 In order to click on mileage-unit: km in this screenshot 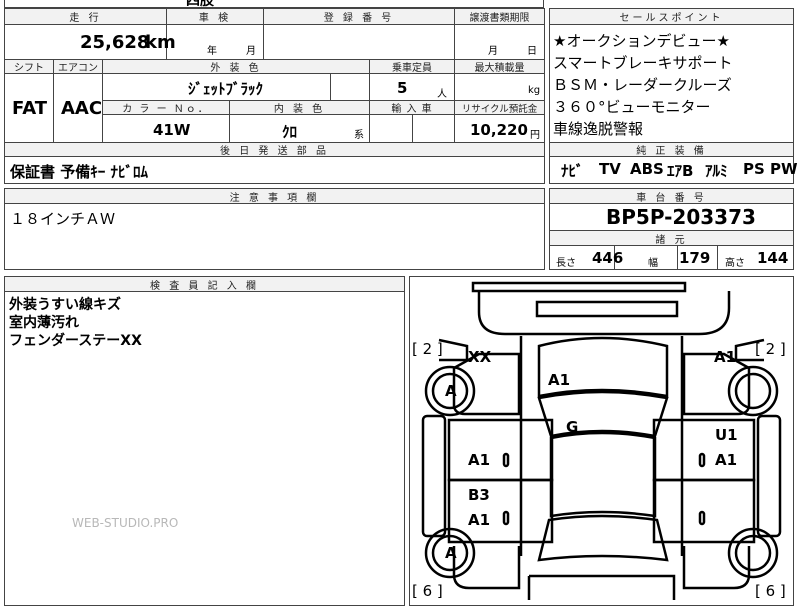, I will do `click(160, 42)`.